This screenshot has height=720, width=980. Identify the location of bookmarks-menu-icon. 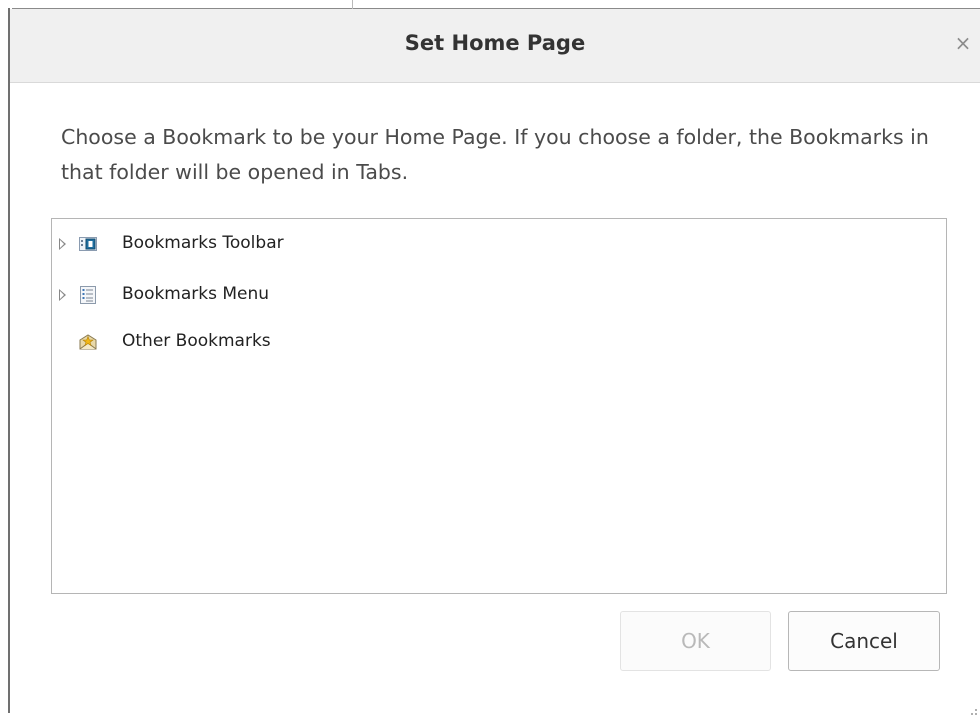
(88, 295).